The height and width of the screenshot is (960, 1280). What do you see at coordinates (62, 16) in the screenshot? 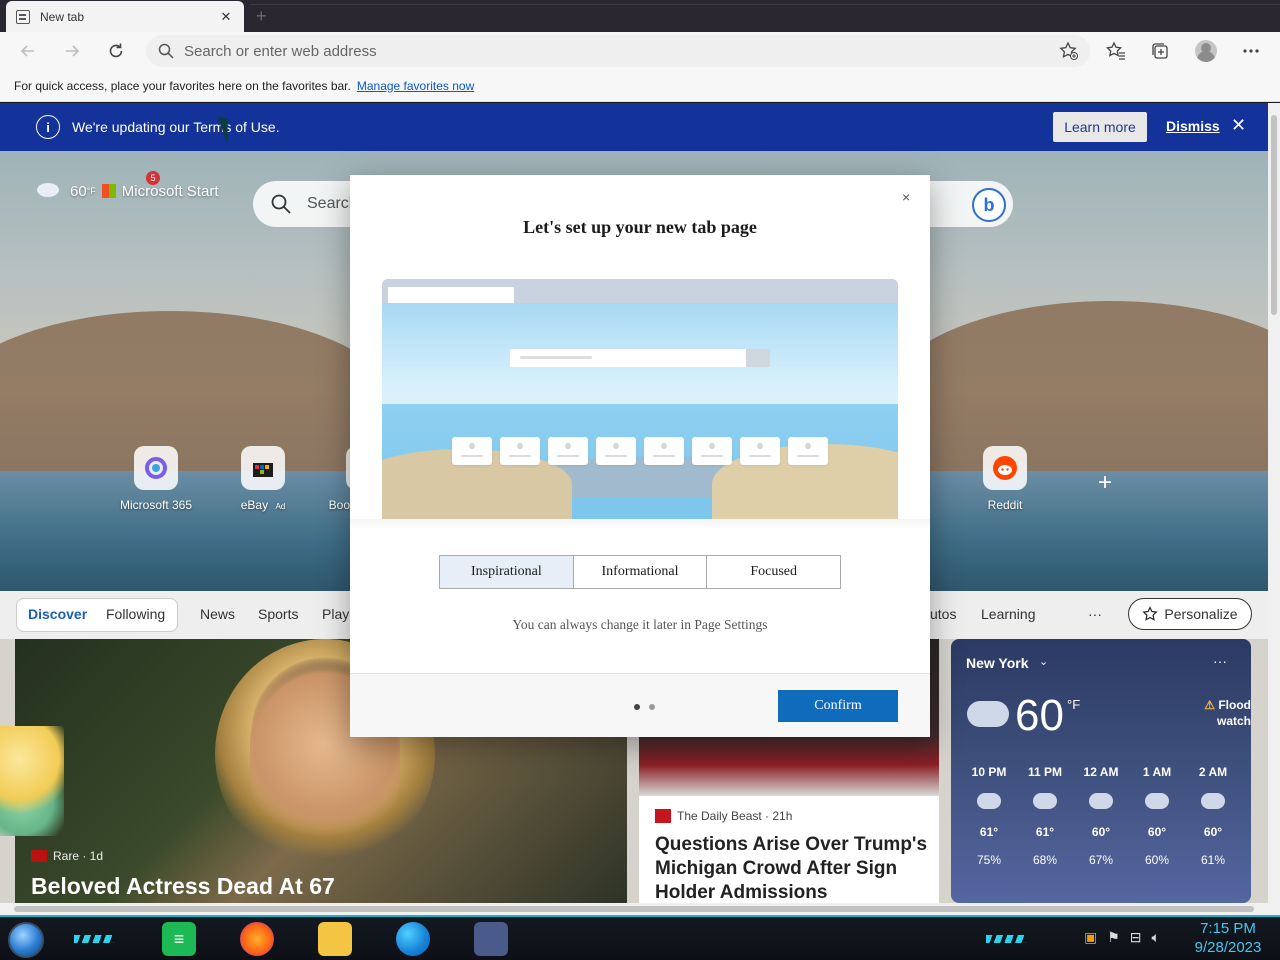
I see `tab-title: New tab` at bounding box center [62, 16].